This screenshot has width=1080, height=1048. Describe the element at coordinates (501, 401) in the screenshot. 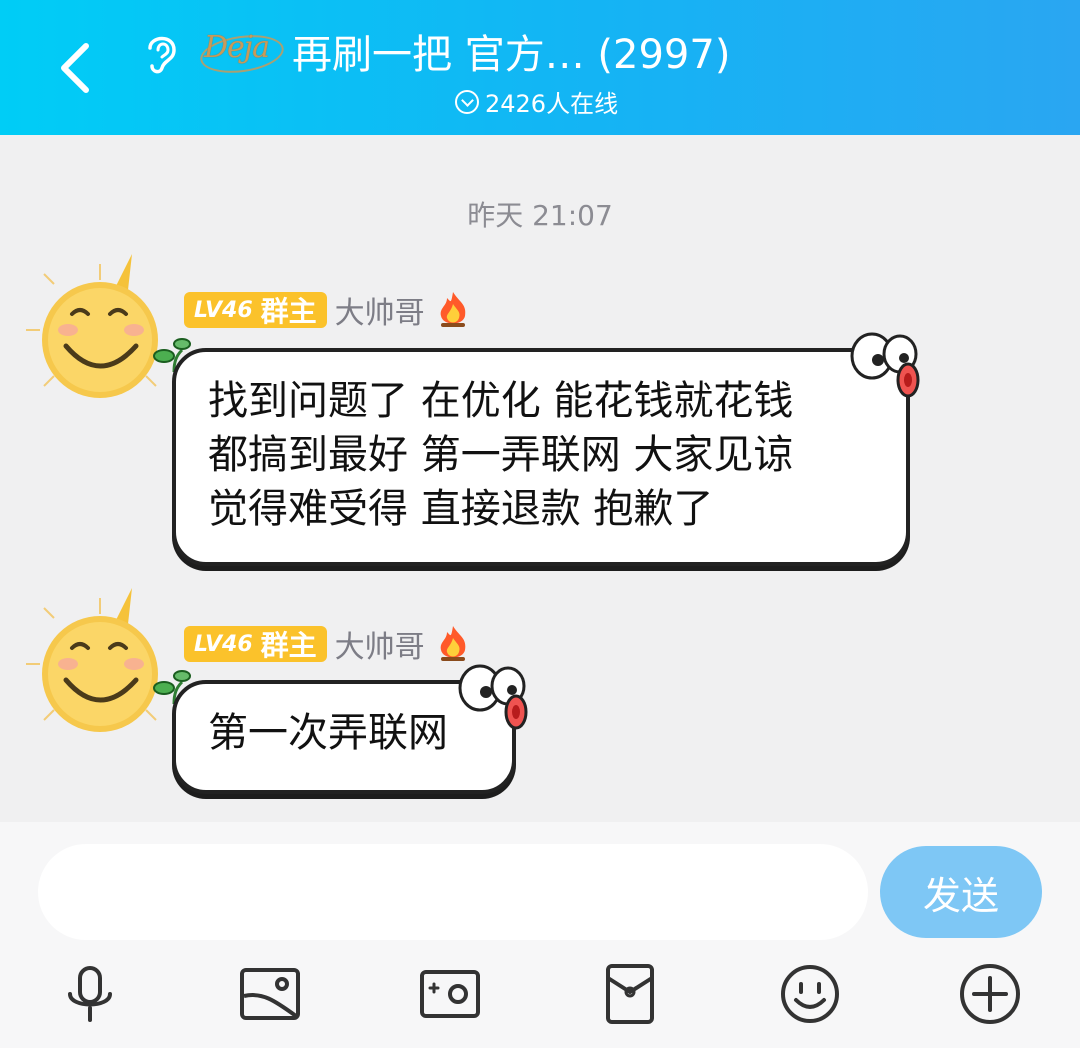

I see `message-line: 找到问题了 在优化 能花钱就花钱` at that location.